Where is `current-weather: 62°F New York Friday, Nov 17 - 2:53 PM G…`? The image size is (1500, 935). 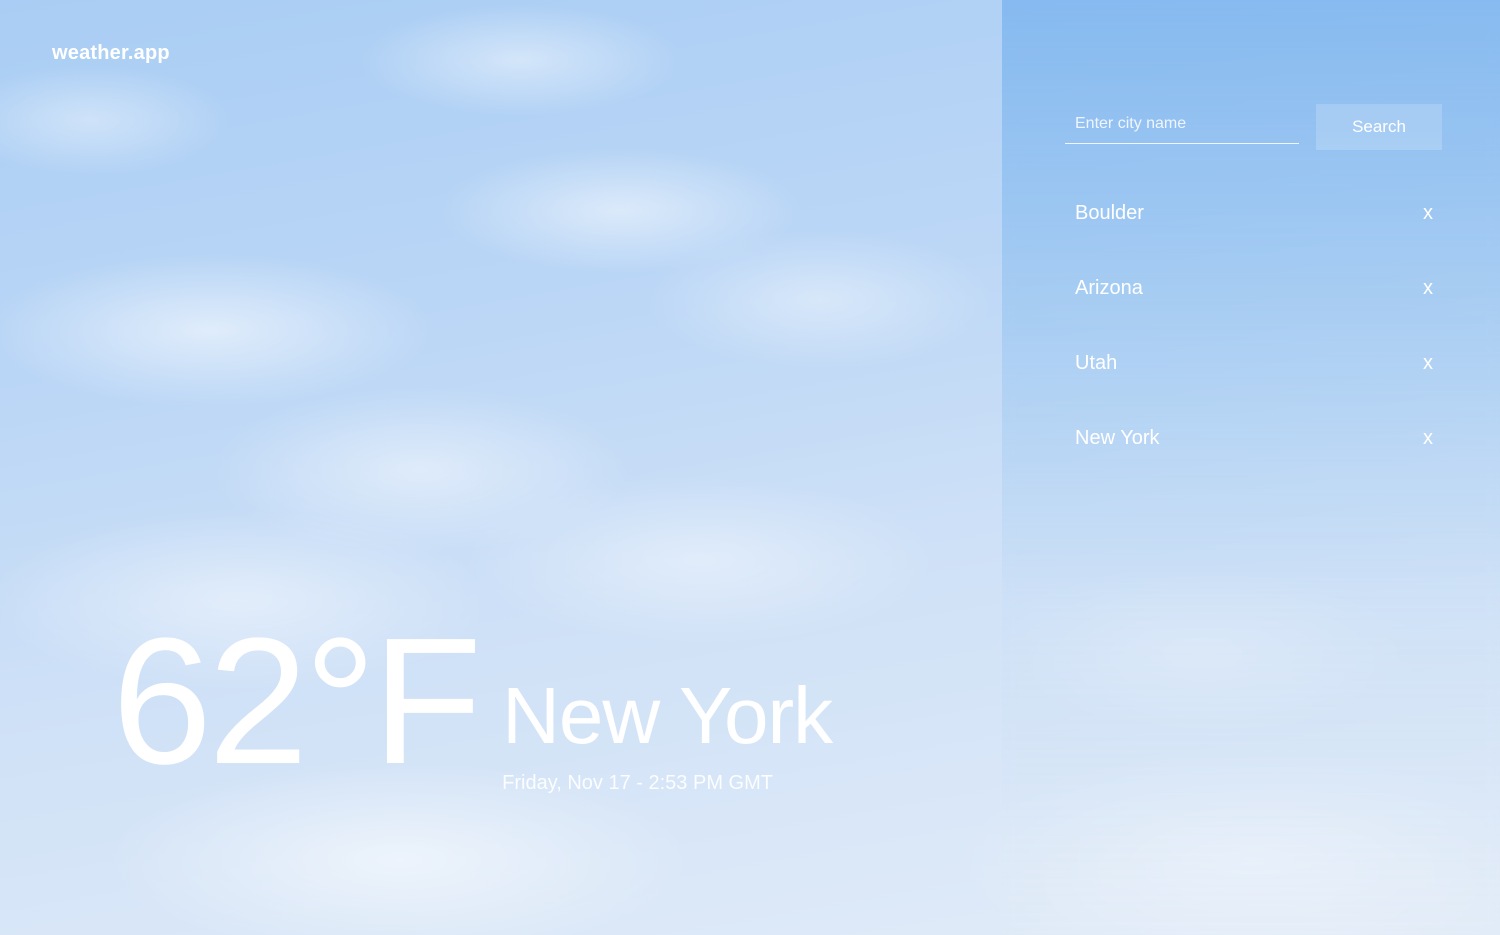 current-weather: 62°F New York Friday, Nov 17 - 2:53 PM G… is located at coordinates (472, 701).